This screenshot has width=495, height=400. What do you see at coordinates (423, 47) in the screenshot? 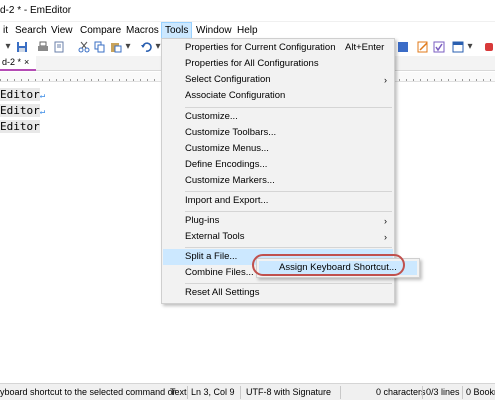
I see `toolbar-icon-edit` at bounding box center [423, 47].